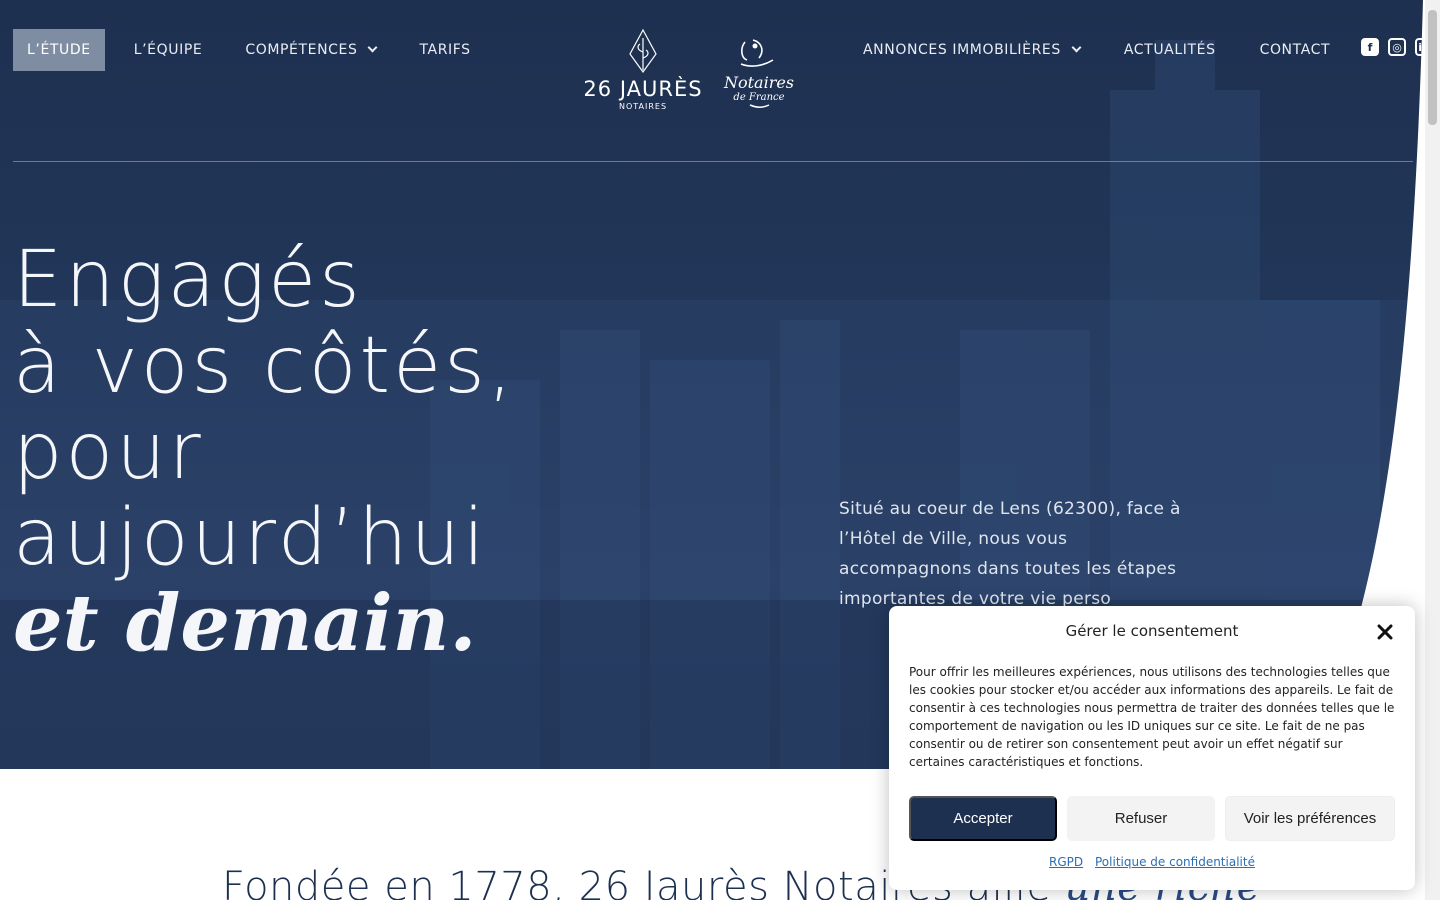 This screenshot has height=900, width=1440. Describe the element at coordinates (758, 82) in the screenshot. I see `partner-logo-line-1: Notaires` at that location.